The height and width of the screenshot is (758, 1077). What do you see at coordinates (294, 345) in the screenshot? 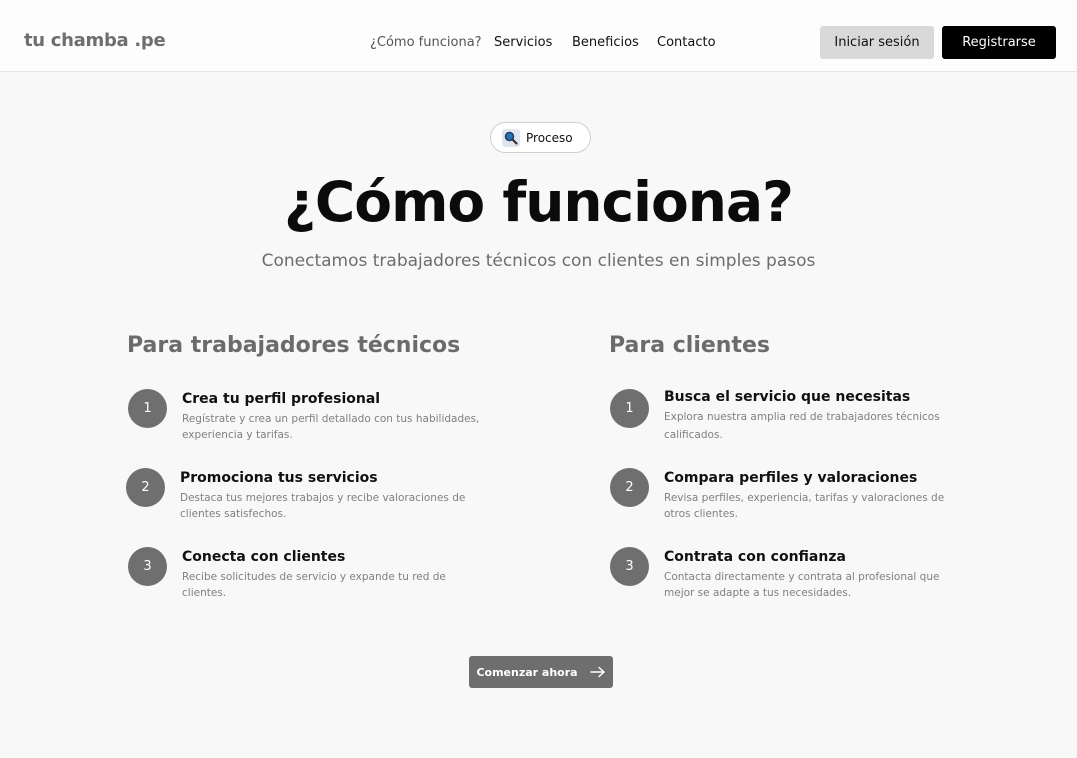
I see `workers-title: Para trabajadores técnicos` at bounding box center [294, 345].